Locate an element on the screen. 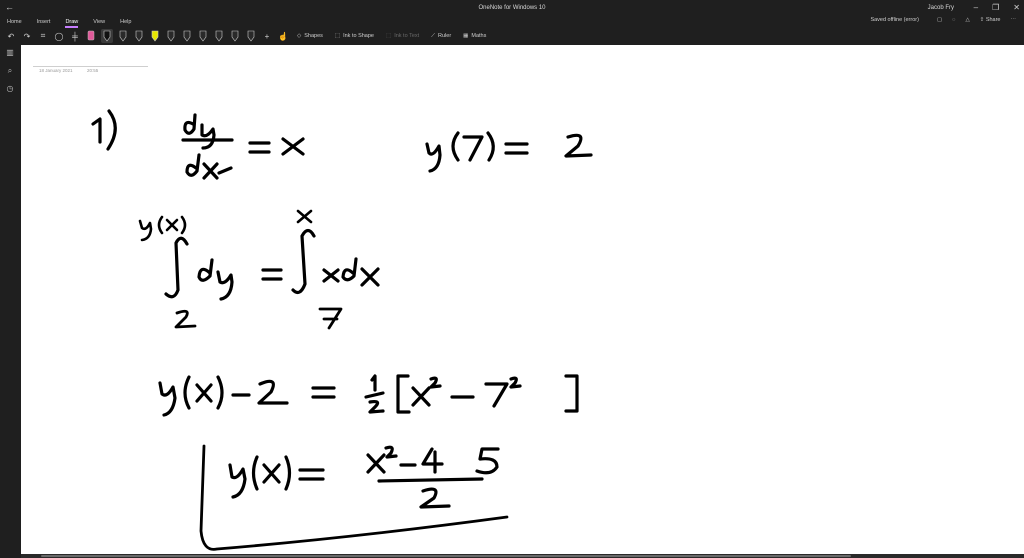  scrollbar-thumb is located at coordinates (446, 556).